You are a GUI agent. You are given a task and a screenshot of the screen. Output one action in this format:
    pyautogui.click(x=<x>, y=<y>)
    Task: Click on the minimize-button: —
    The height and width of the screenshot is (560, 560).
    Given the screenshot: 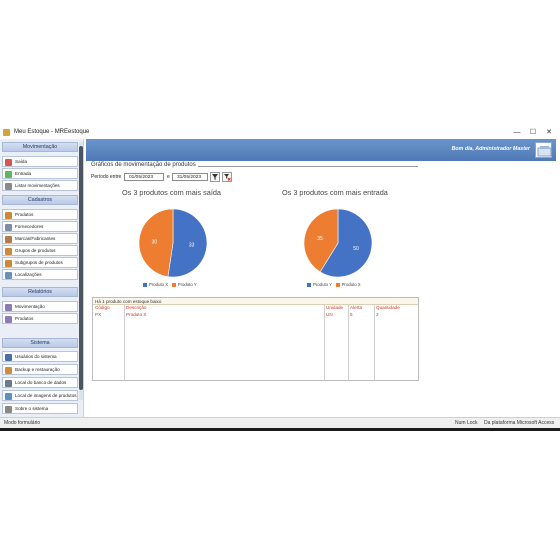 What is the action you would take?
    pyautogui.click(x=517, y=132)
    